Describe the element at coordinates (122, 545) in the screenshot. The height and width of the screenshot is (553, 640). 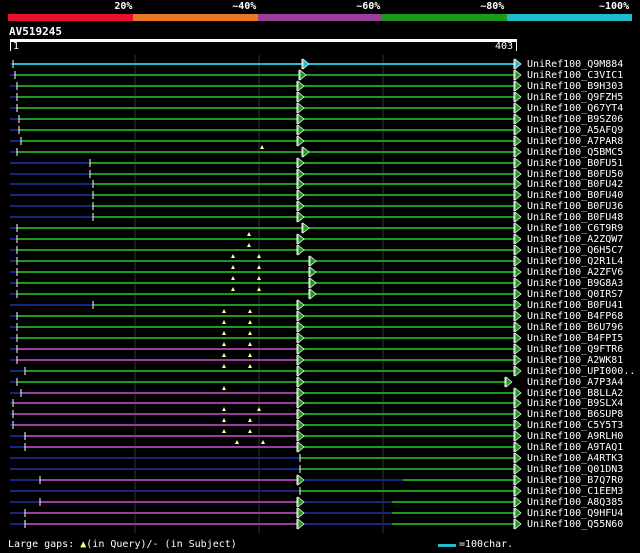
I see `gap-legend: Large gaps: ▲(in Query)/- (in Subject)` at that location.